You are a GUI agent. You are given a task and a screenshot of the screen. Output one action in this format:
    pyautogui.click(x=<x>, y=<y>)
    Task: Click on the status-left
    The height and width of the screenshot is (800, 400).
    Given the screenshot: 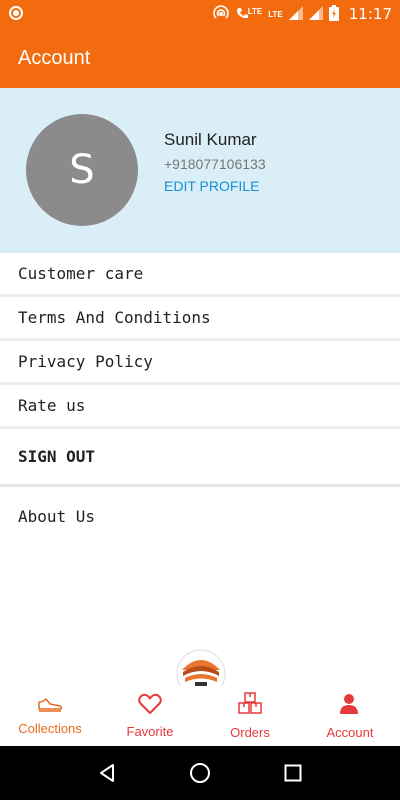 What is the action you would take?
    pyautogui.click(x=16, y=14)
    